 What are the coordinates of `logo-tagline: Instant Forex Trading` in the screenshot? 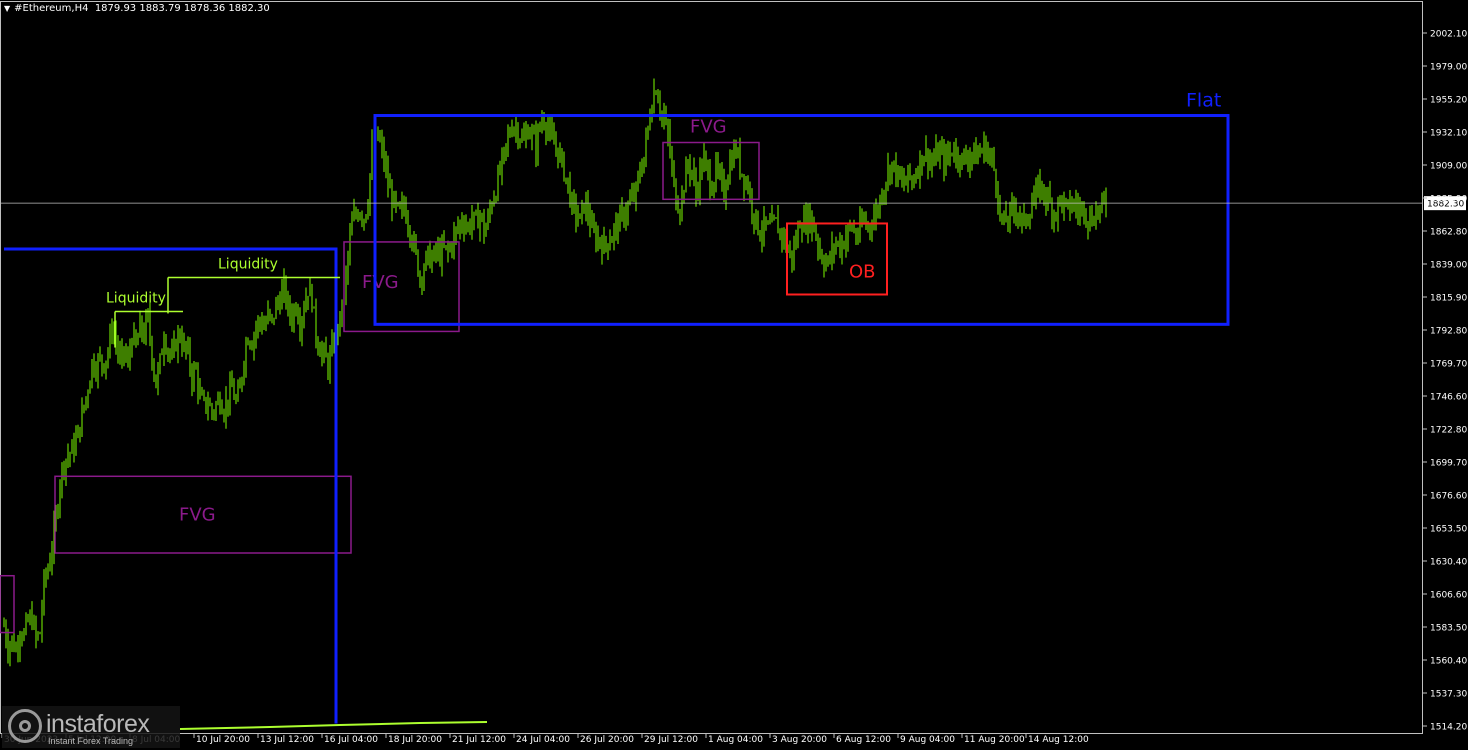 It's located at (91, 741).